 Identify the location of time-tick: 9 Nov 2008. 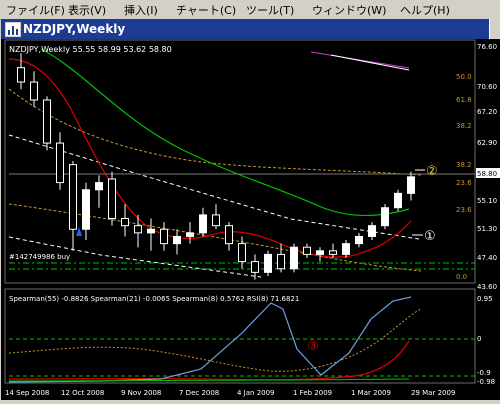
(141, 393).